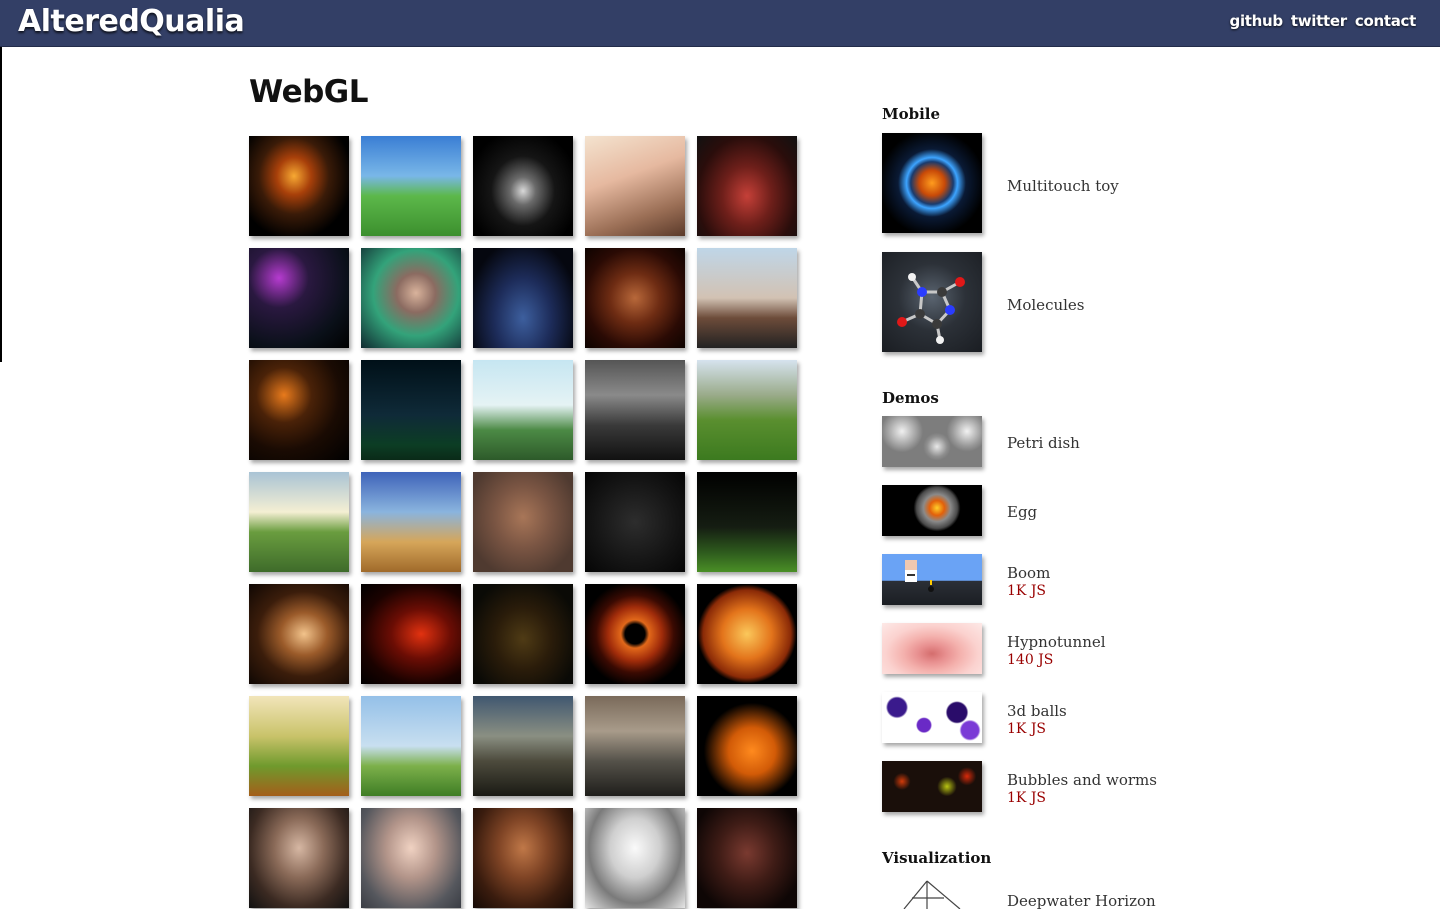 Image resolution: width=1440 pixels, height=909 pixels. I want to click on sidebar-item-bubbles-and-worms: Bubbles and worms 1K JS, so click(1062, 786).